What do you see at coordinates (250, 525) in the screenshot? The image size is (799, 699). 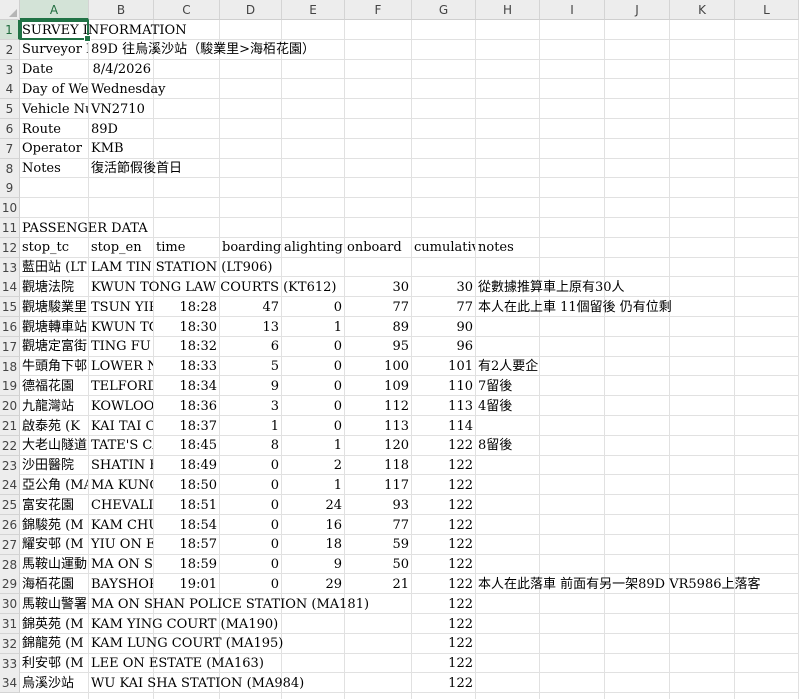 I see `cell-d26: 0` at bounding box center [250, 525].